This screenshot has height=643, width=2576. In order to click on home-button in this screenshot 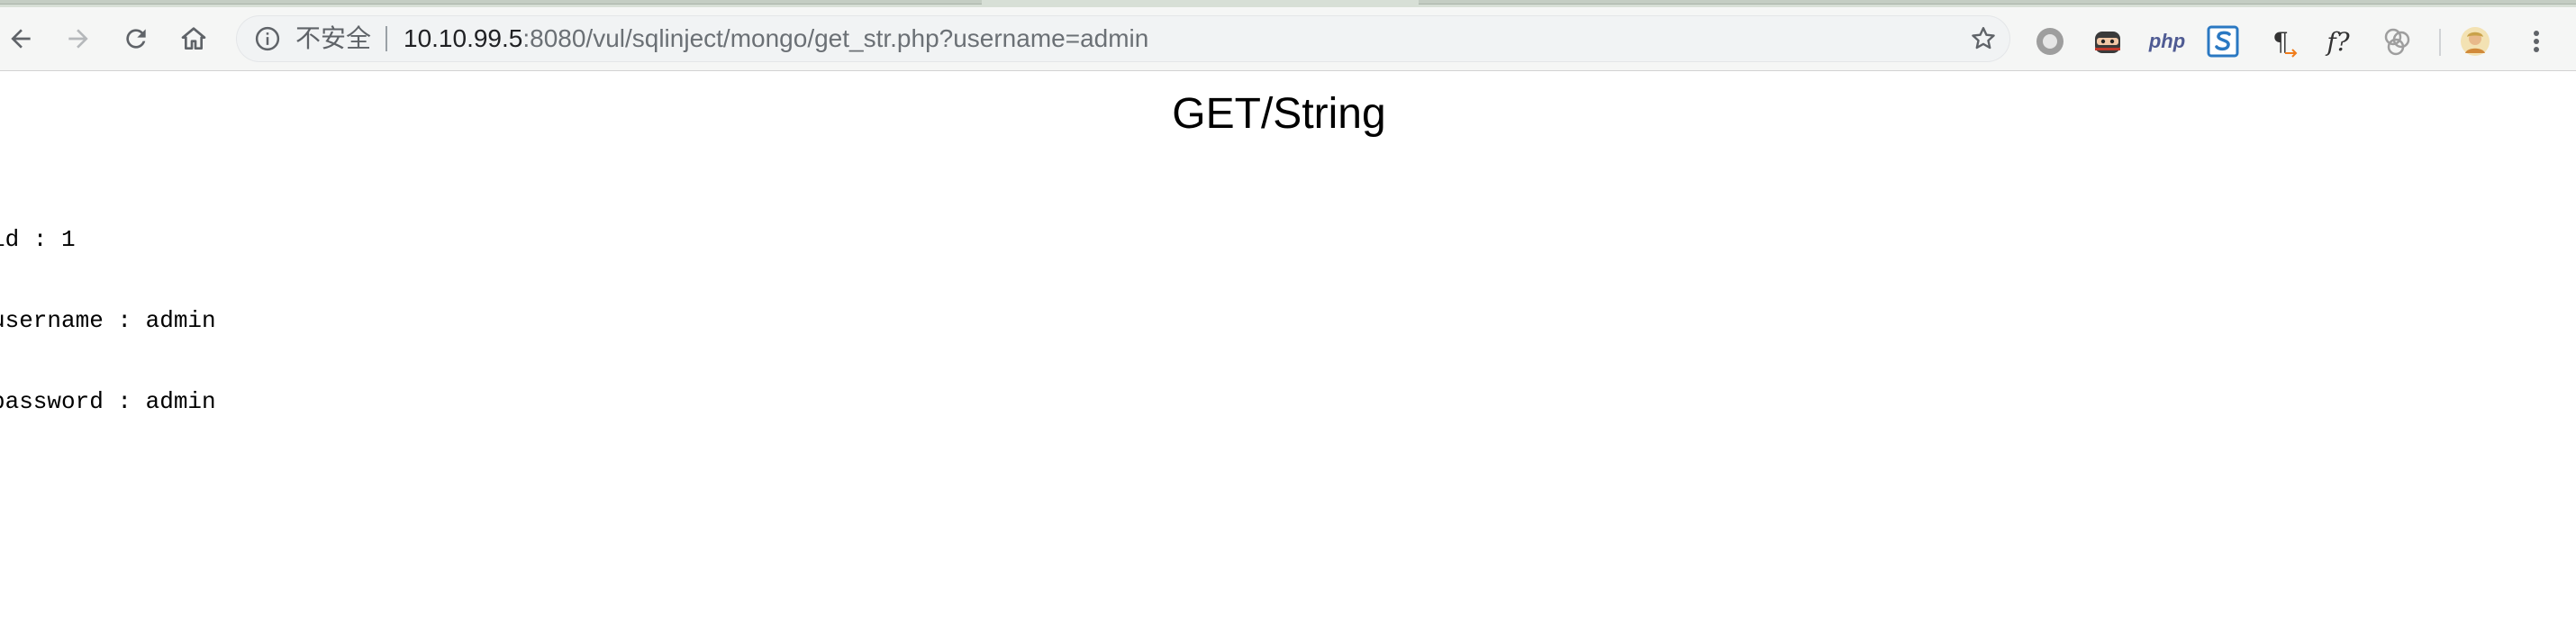, I will do `click(194, 39)`.